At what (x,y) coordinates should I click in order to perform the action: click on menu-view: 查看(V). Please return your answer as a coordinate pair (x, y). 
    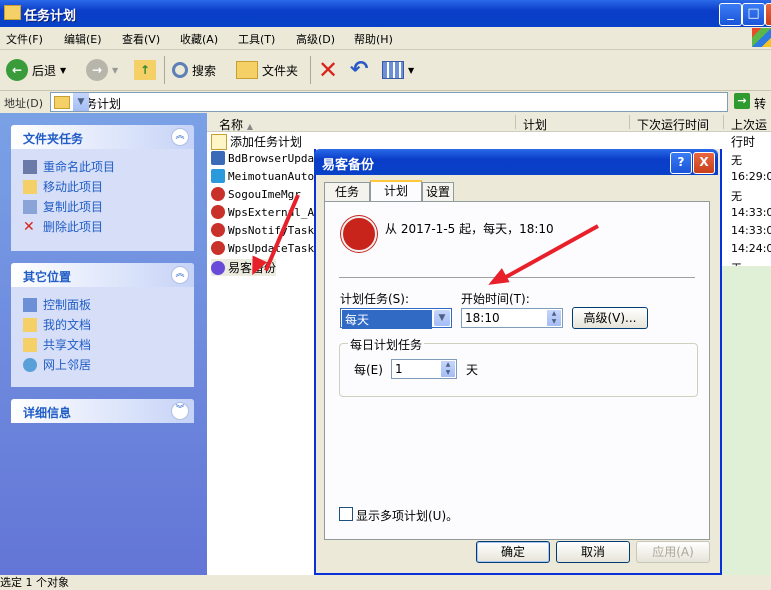
    Looking at the image, I should click on (141, 39).